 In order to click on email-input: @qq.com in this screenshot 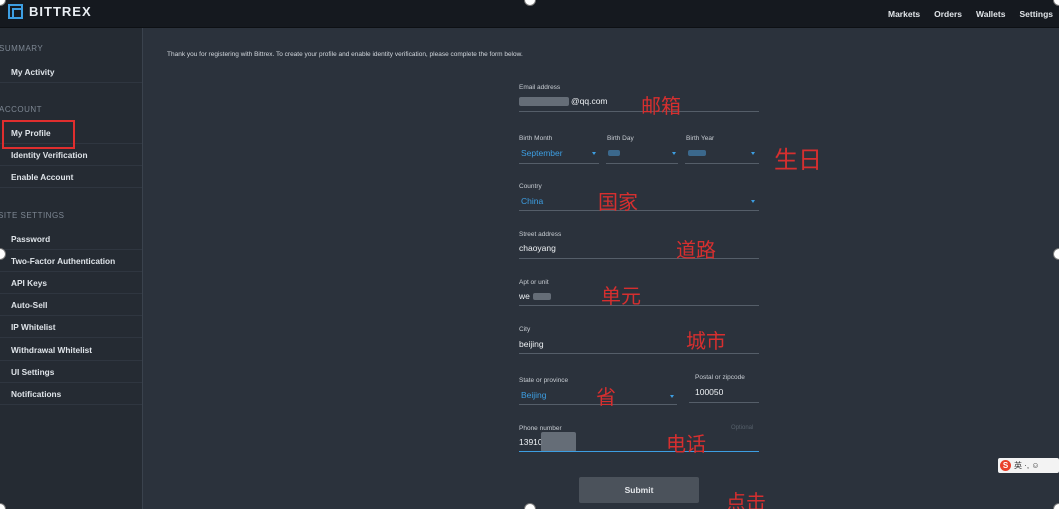, I will do `click(589, 101)`.